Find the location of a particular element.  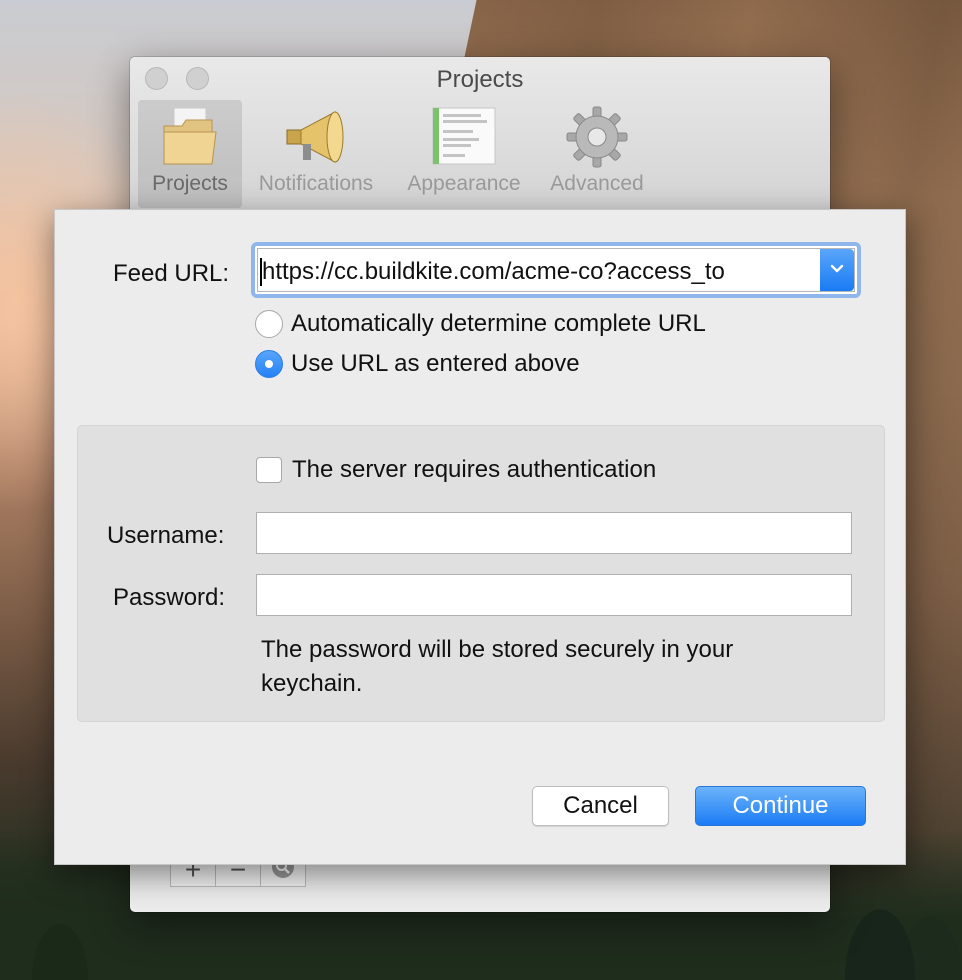

toolbar-label: Notifications is located at coordinates (316, 183).